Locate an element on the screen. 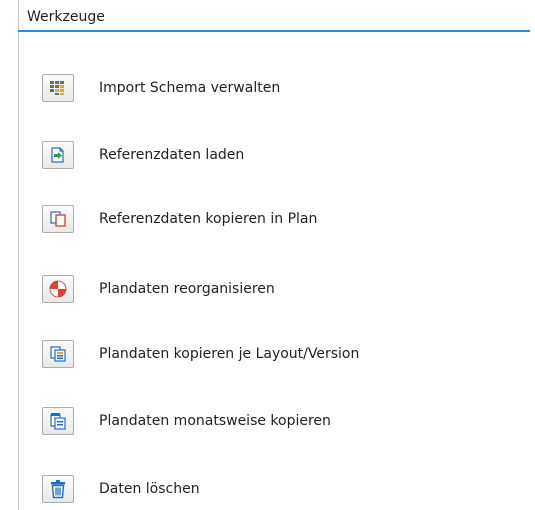  panel-header: Werkzeuge is located at coordinates (274, 20).